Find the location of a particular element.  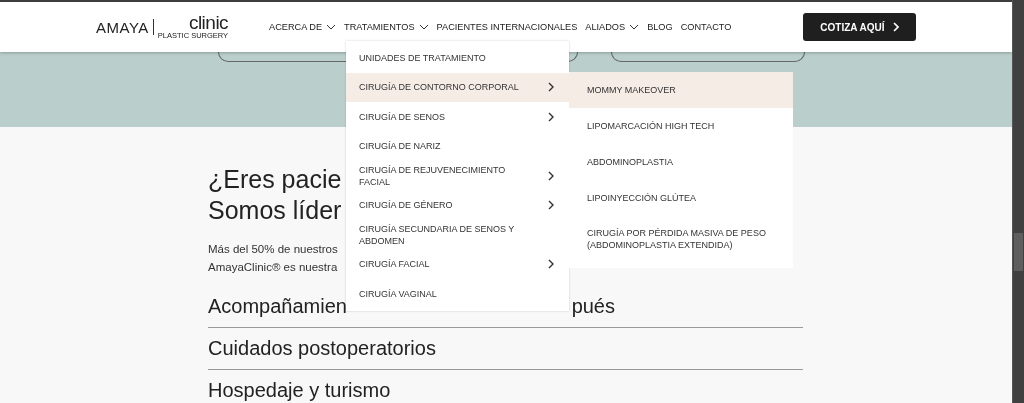

menu-item: CIRUGÍA DE REJUVENECIMIENTO FACIAL is located at coordinates (457, 176).